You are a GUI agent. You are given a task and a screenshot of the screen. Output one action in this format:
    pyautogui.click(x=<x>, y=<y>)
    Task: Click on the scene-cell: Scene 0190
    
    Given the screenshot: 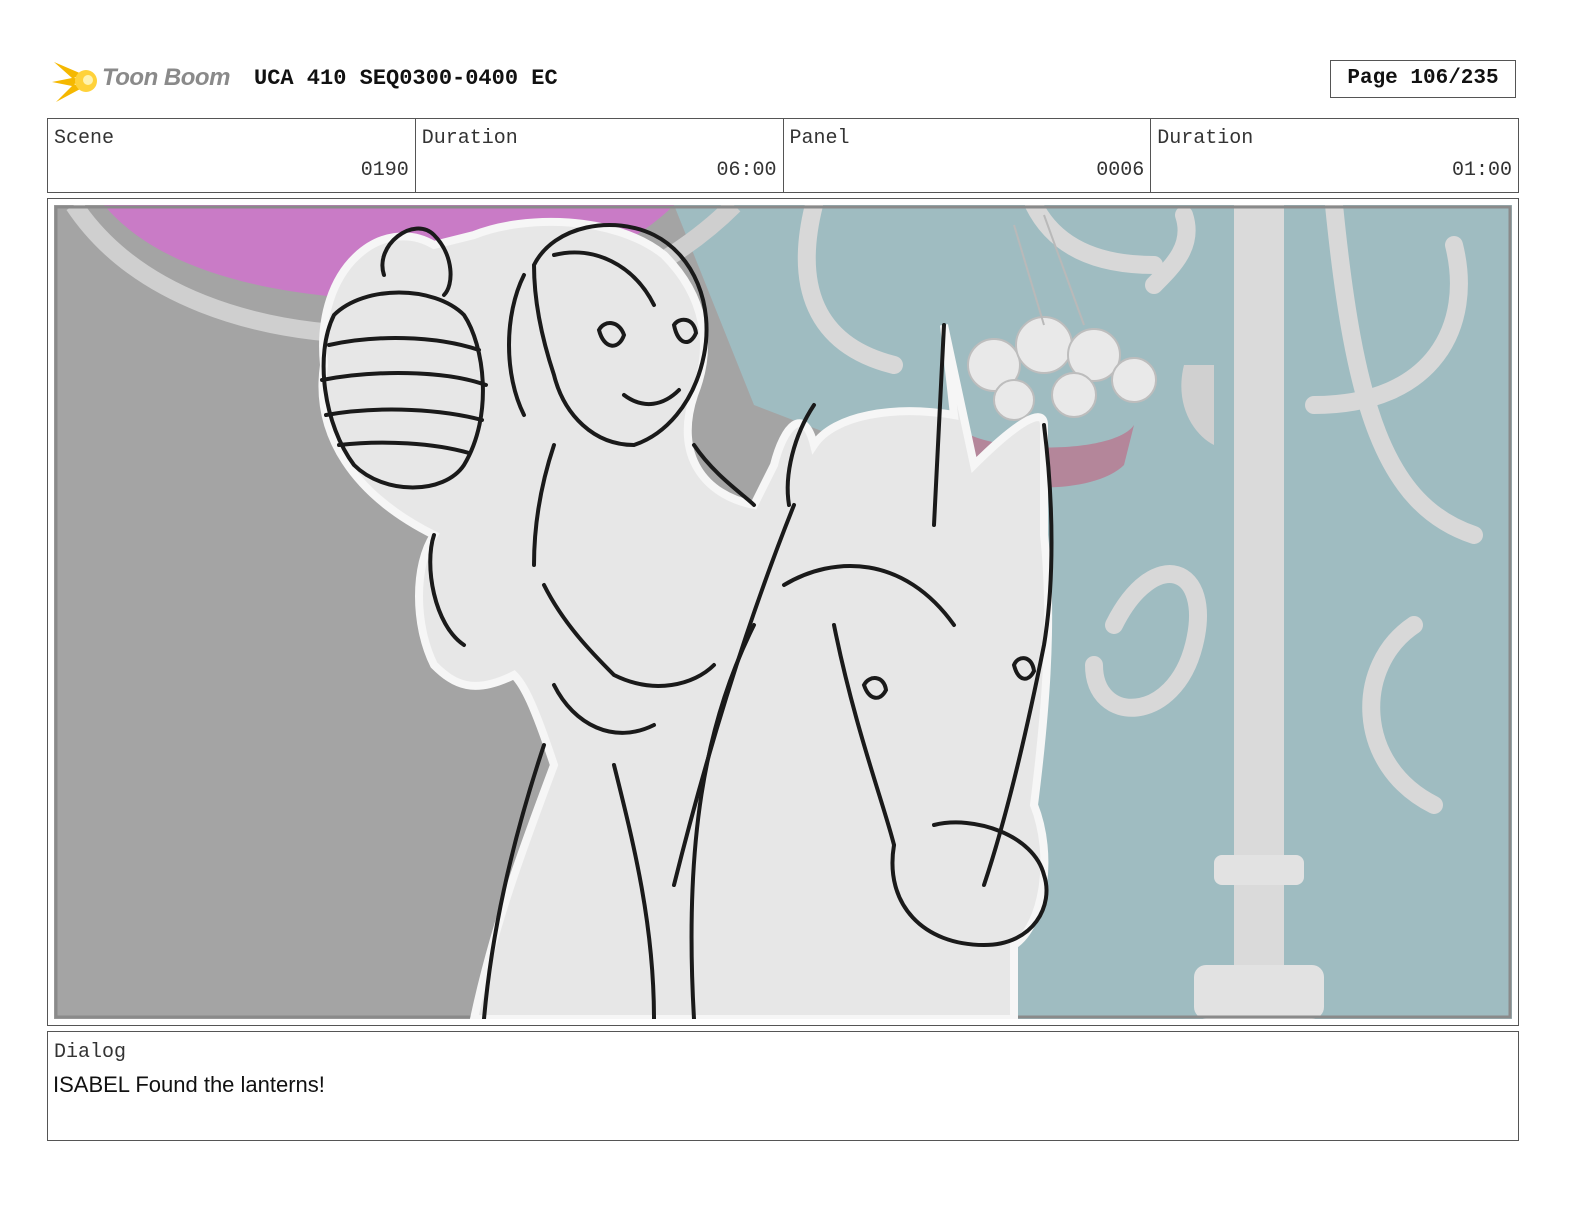 What is the action you would take?
    pyautogui.click(x=232, y=155)
    